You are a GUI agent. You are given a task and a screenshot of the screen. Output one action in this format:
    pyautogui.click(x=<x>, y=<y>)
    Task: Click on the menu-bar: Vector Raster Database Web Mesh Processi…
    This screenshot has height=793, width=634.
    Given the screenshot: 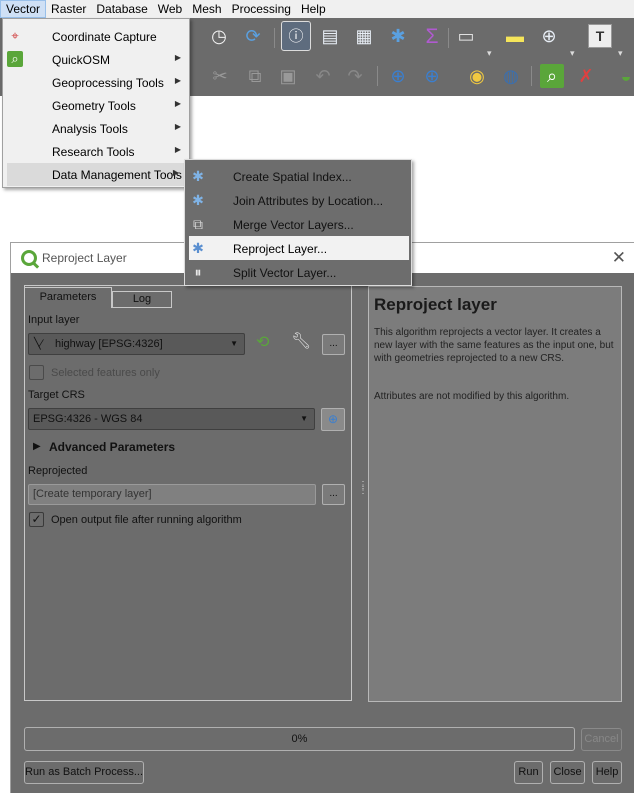 What is the action you would take?
    pyautogui.click(x=317, y=9)
    